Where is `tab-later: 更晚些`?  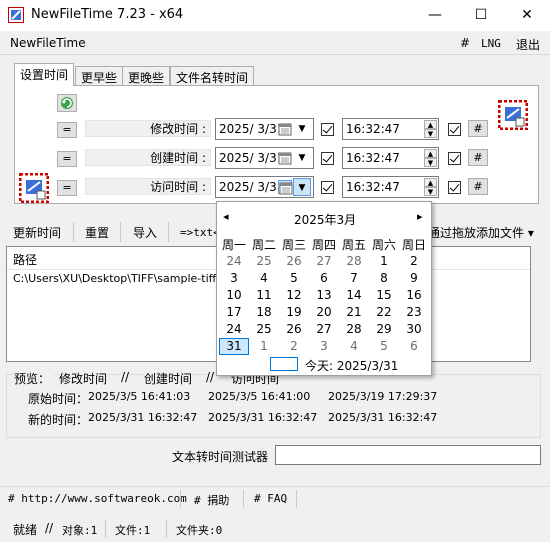
tab-later: 更晚些 is located at coordinates (146, 75).